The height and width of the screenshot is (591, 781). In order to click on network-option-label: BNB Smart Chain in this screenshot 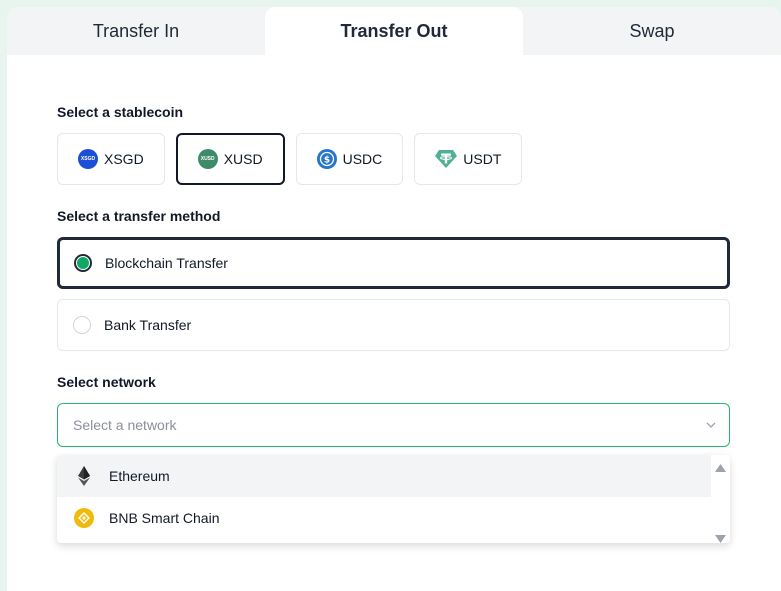, I will do `click(164, 518)`.